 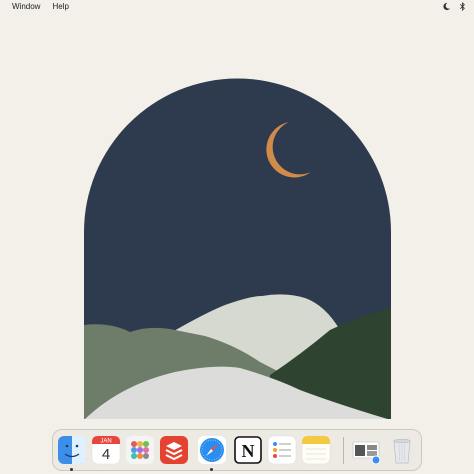 What do you see at coordinates (343, 450) in the screenshot?
I see `dock-divider` at bounding box center [343, 450].